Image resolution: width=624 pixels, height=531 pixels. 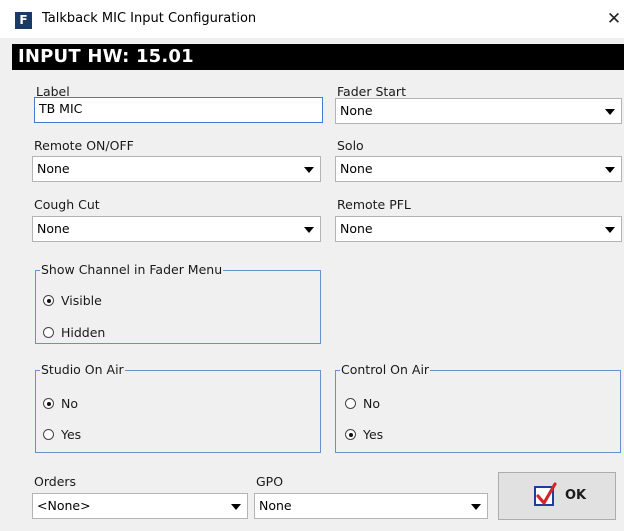 What do you see at coordinates (373, 434) in the screenshot?
I see `control-yes-label: Yes` at bounding box center [373, 434].